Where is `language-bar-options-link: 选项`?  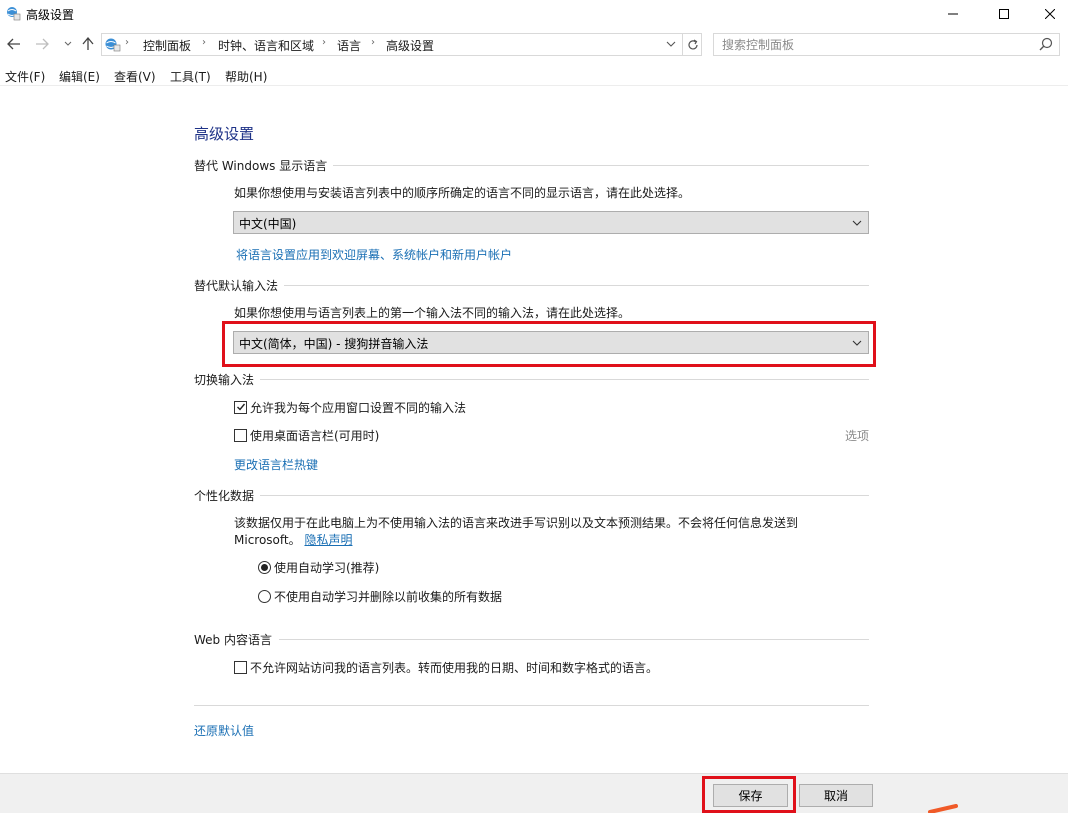
language-bar-options-link: 选项 is located at coordinates (857, 436).